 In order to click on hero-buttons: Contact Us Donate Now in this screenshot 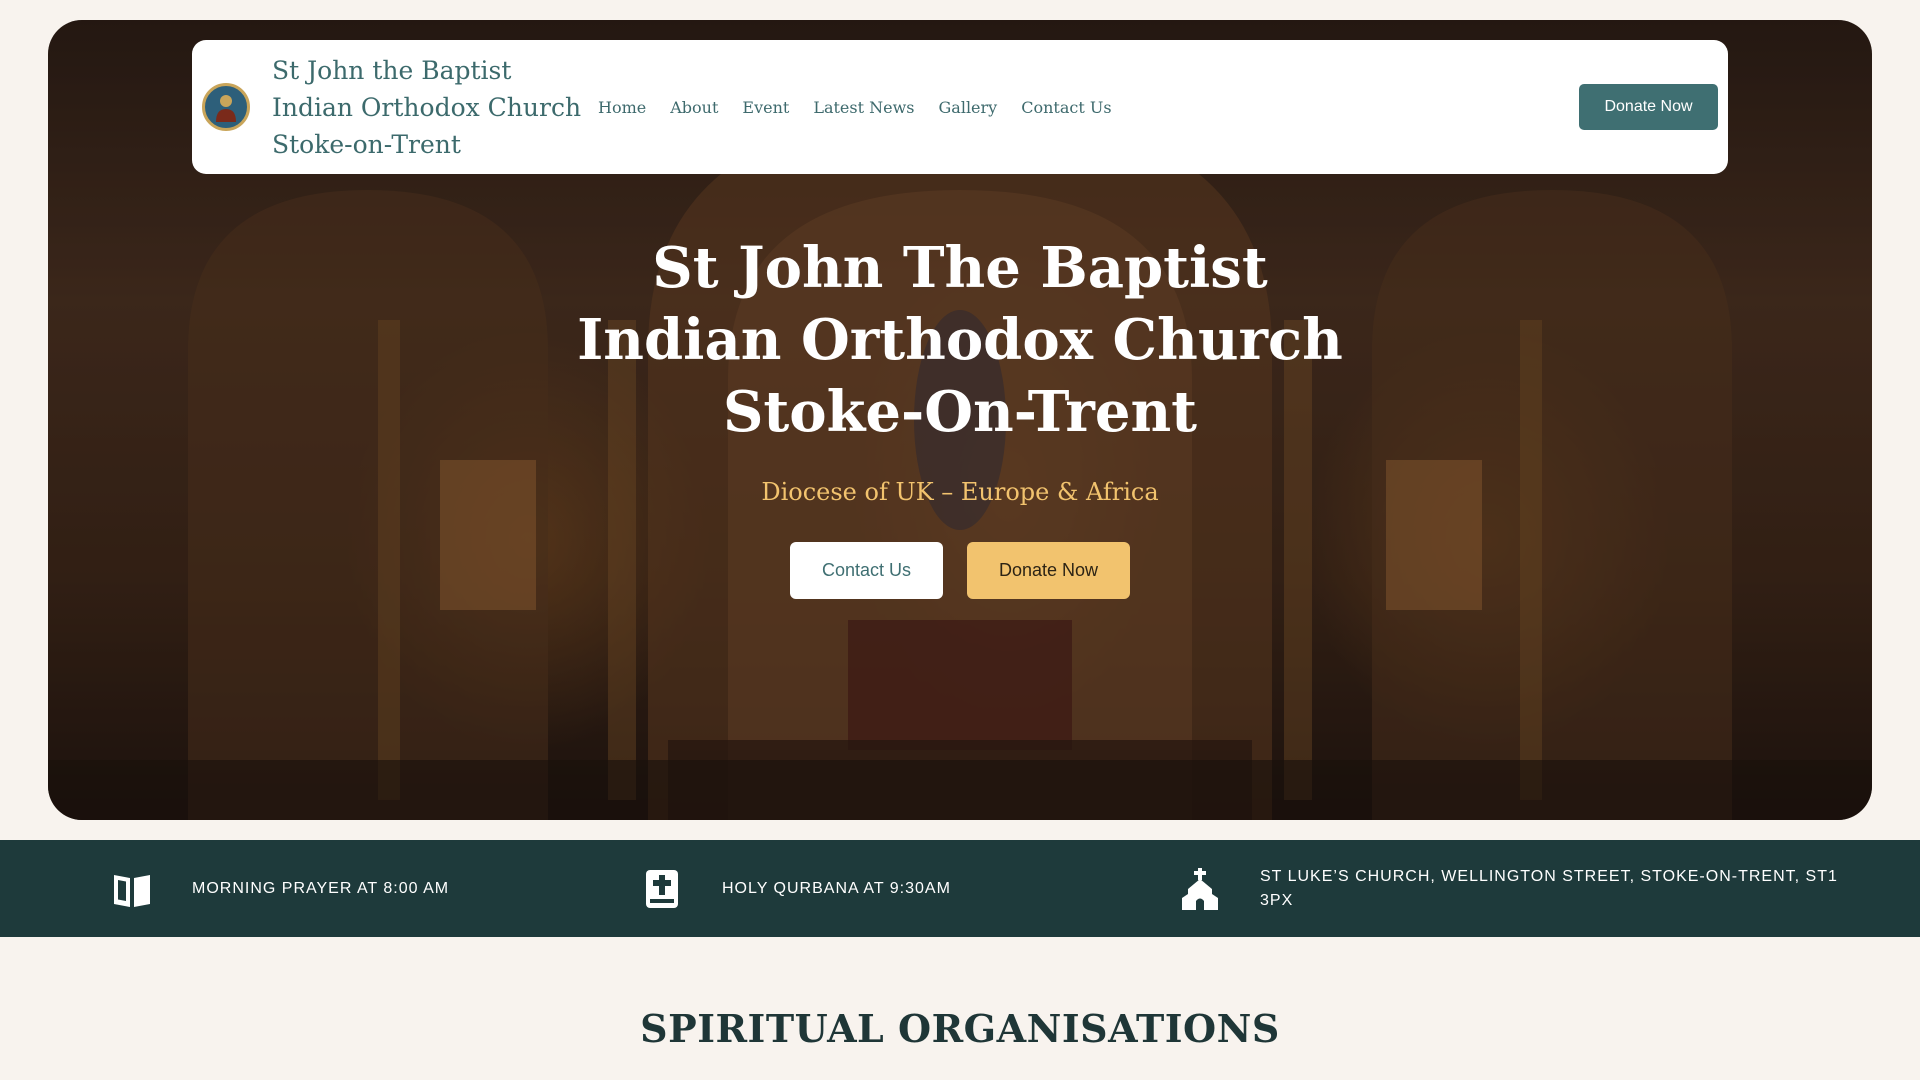, I will do `click(960, 570)`.